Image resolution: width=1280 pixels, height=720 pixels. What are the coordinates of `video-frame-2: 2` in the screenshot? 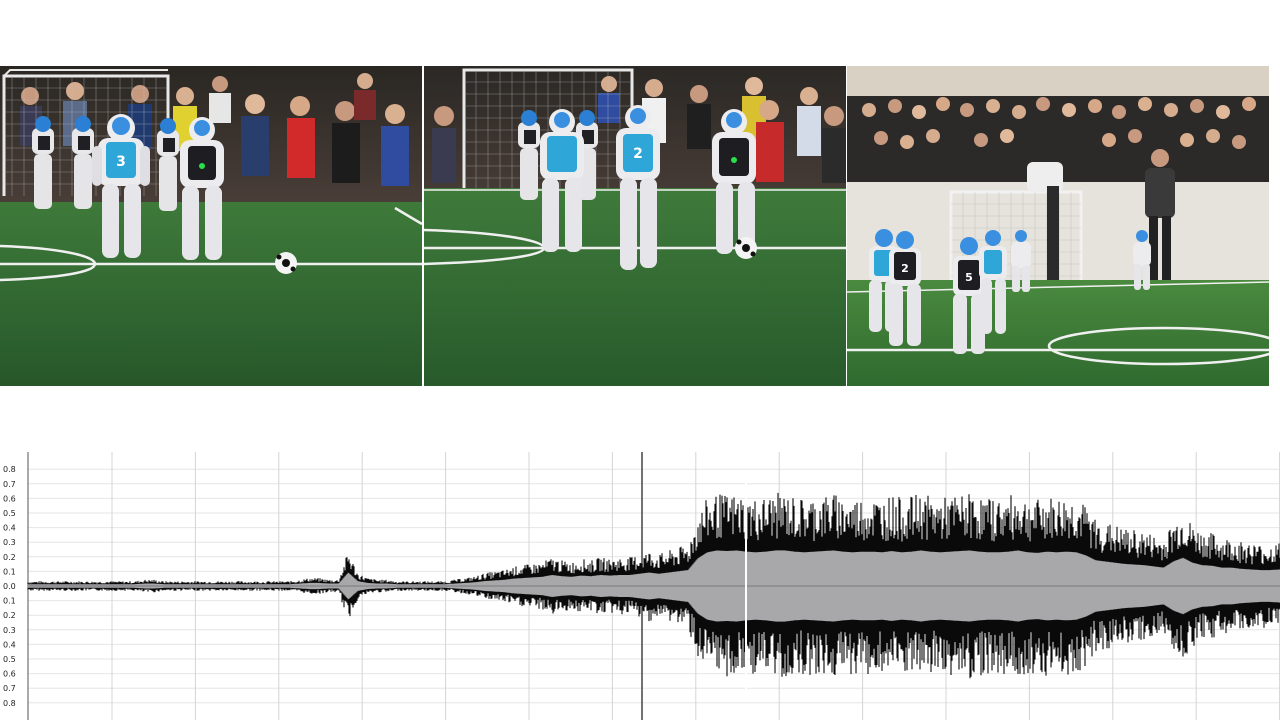 It's located at (635, 226).